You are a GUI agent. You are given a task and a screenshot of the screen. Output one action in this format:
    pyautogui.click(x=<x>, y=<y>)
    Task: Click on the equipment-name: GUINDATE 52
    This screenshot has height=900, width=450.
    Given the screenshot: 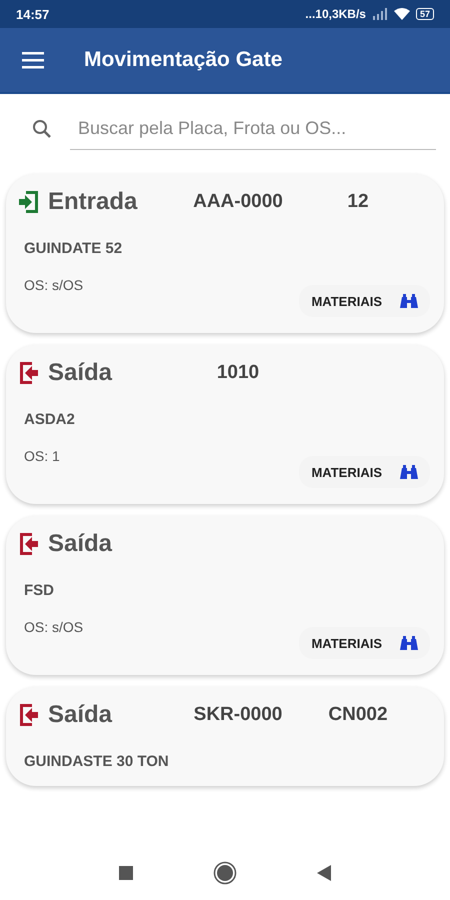 What is the action you would take?
    pyautogui.click(x=74, y=248)
    